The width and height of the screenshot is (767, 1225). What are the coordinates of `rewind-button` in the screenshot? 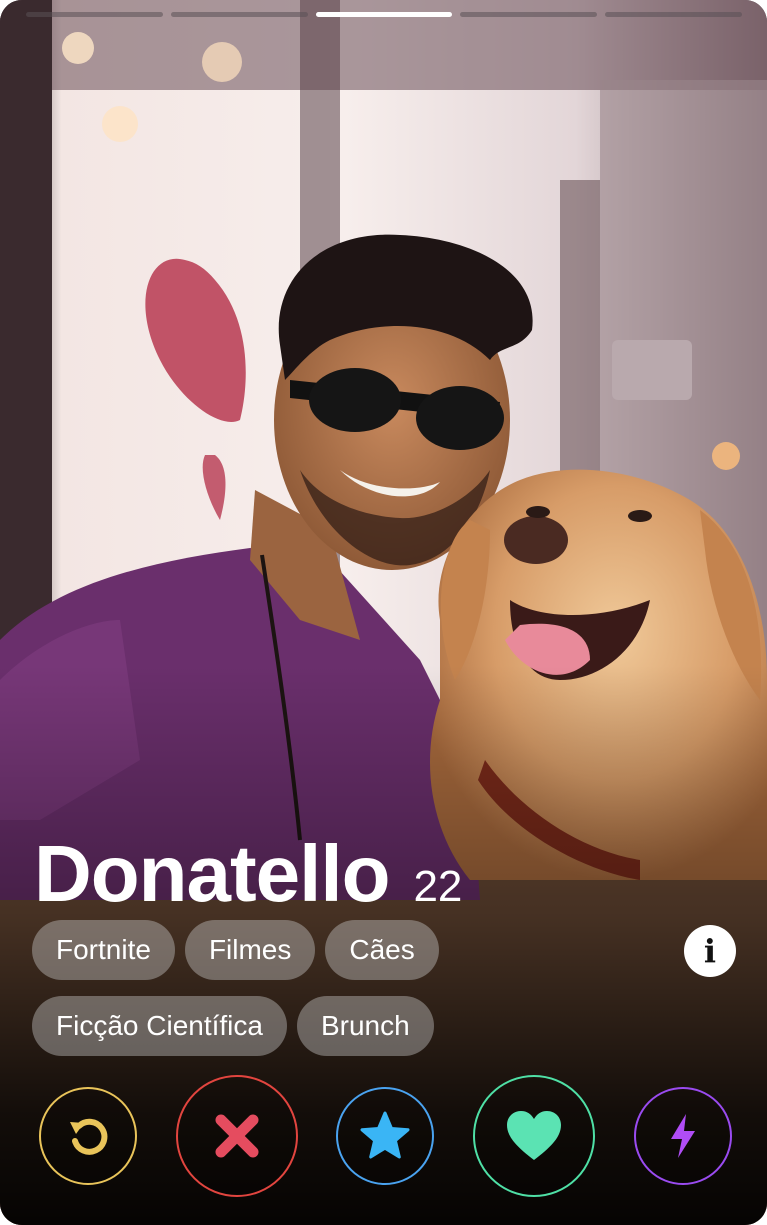 It's located at (88, 1136).